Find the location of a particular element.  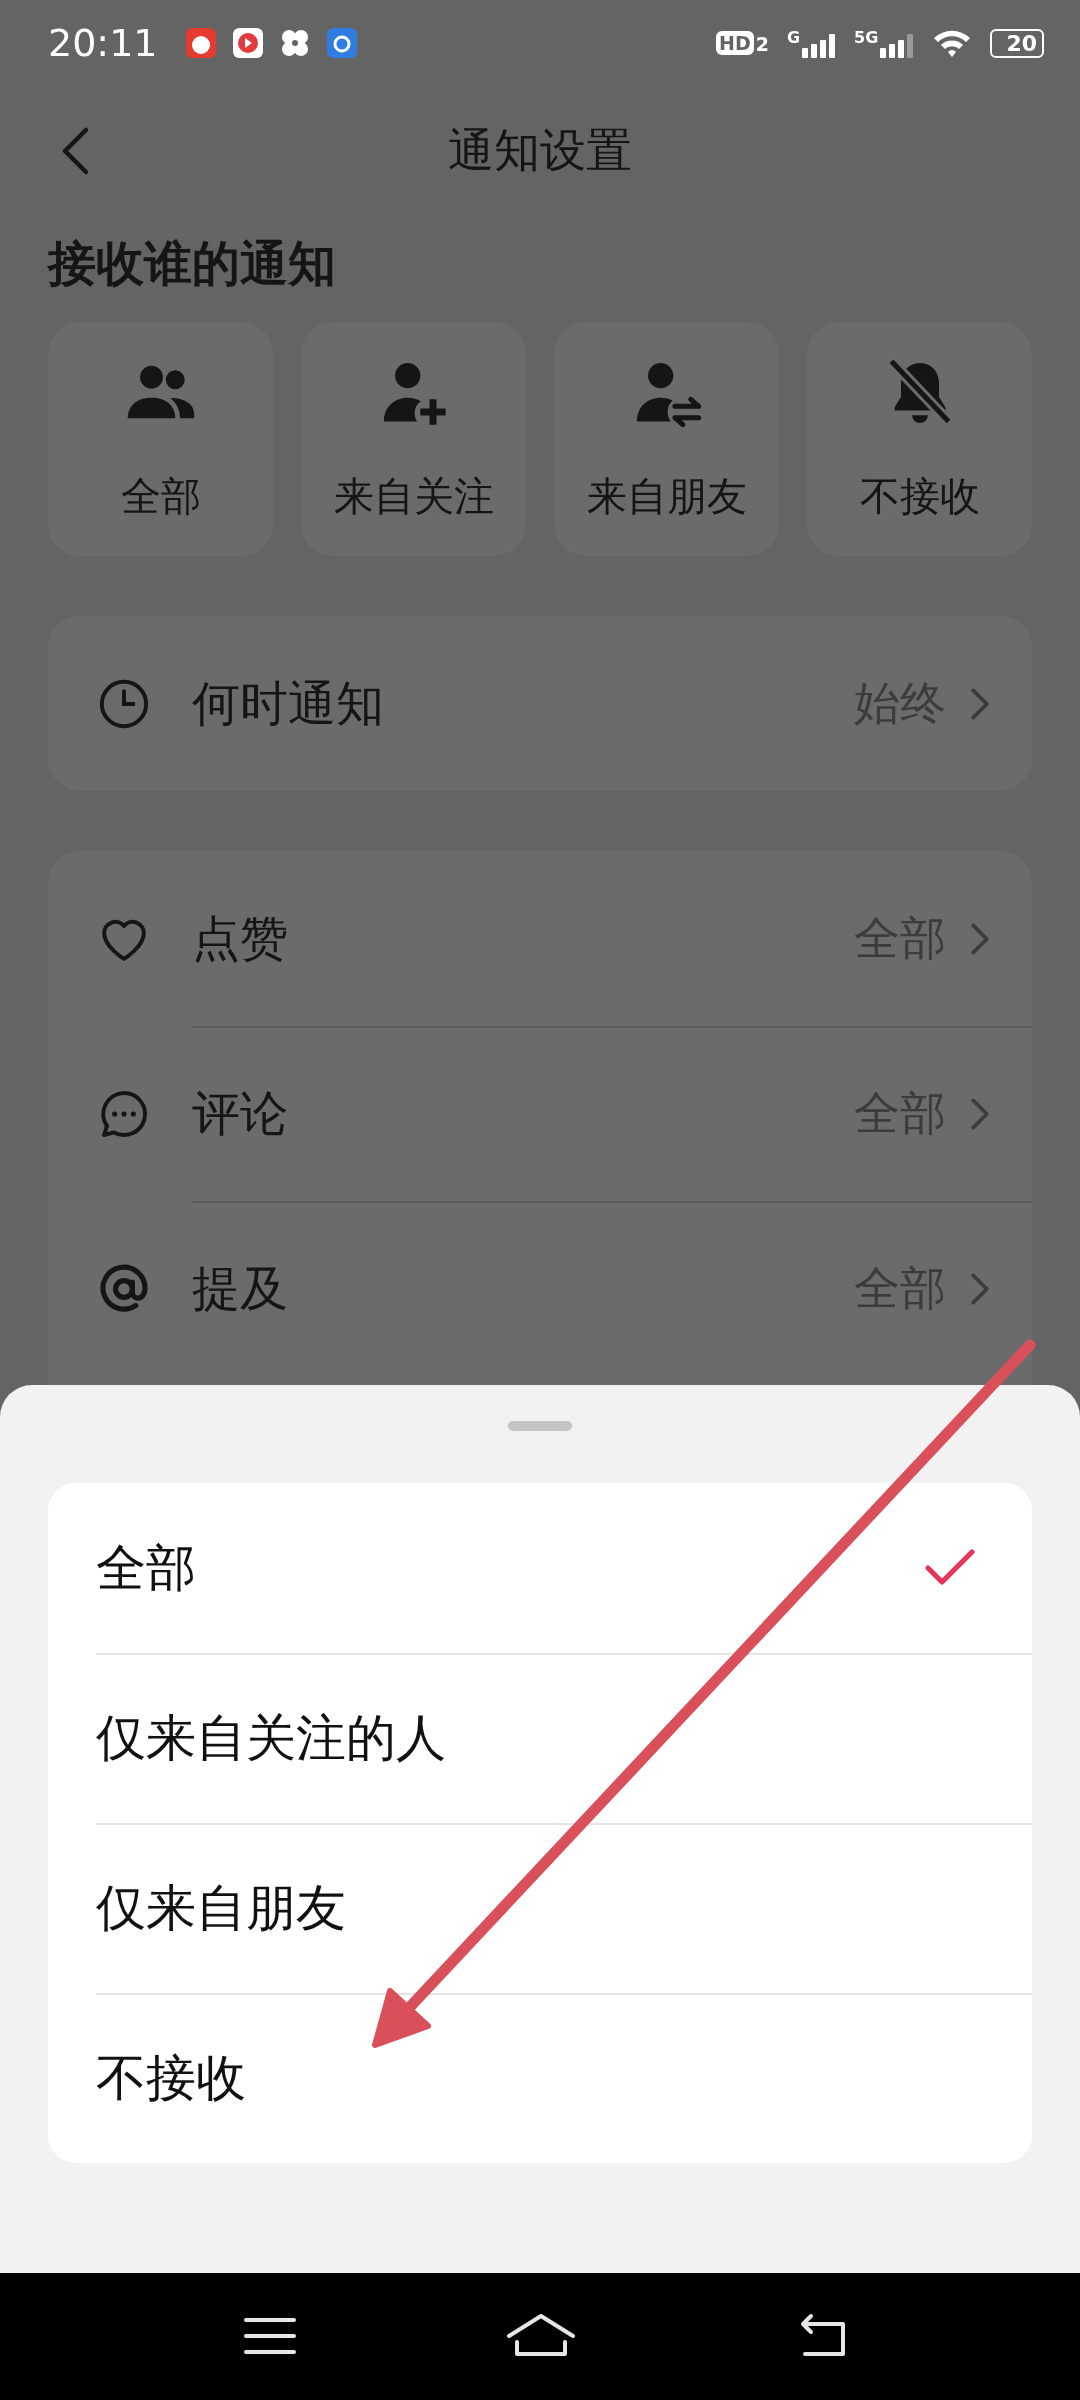

hd-badge: HD is located at coordinates (735, 43).